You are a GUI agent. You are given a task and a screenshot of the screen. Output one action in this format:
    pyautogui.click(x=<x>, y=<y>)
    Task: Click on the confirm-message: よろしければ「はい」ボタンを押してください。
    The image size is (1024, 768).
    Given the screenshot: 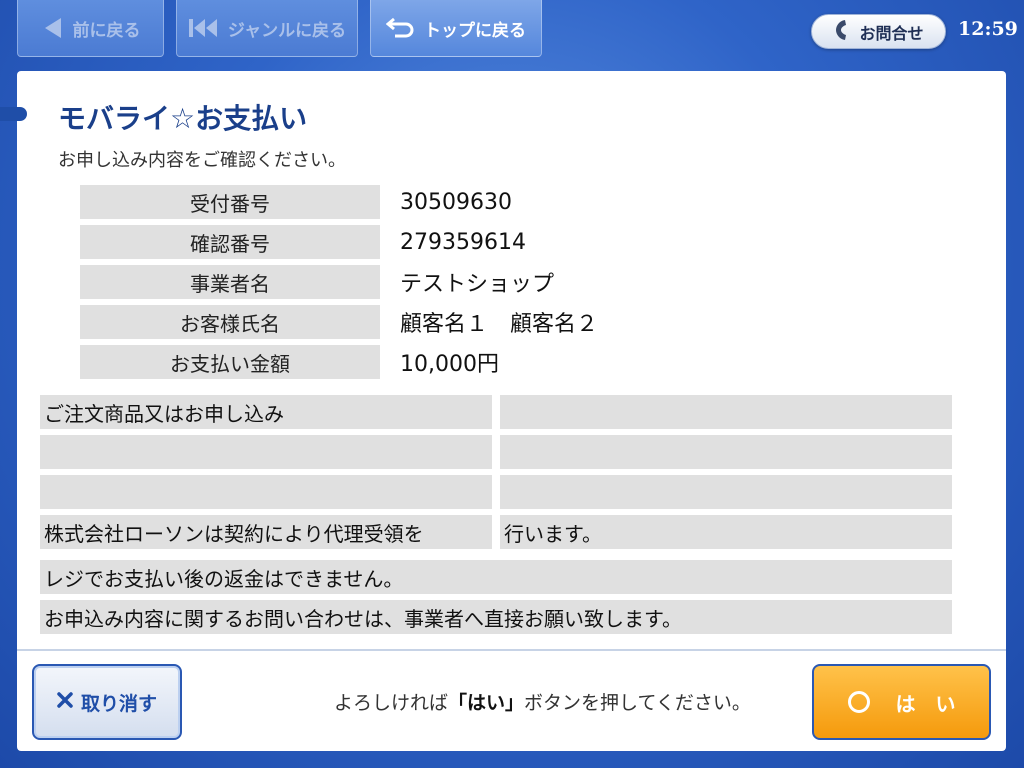 What is the action you would take?
    pyautogui.click(x=542, y=701)
    